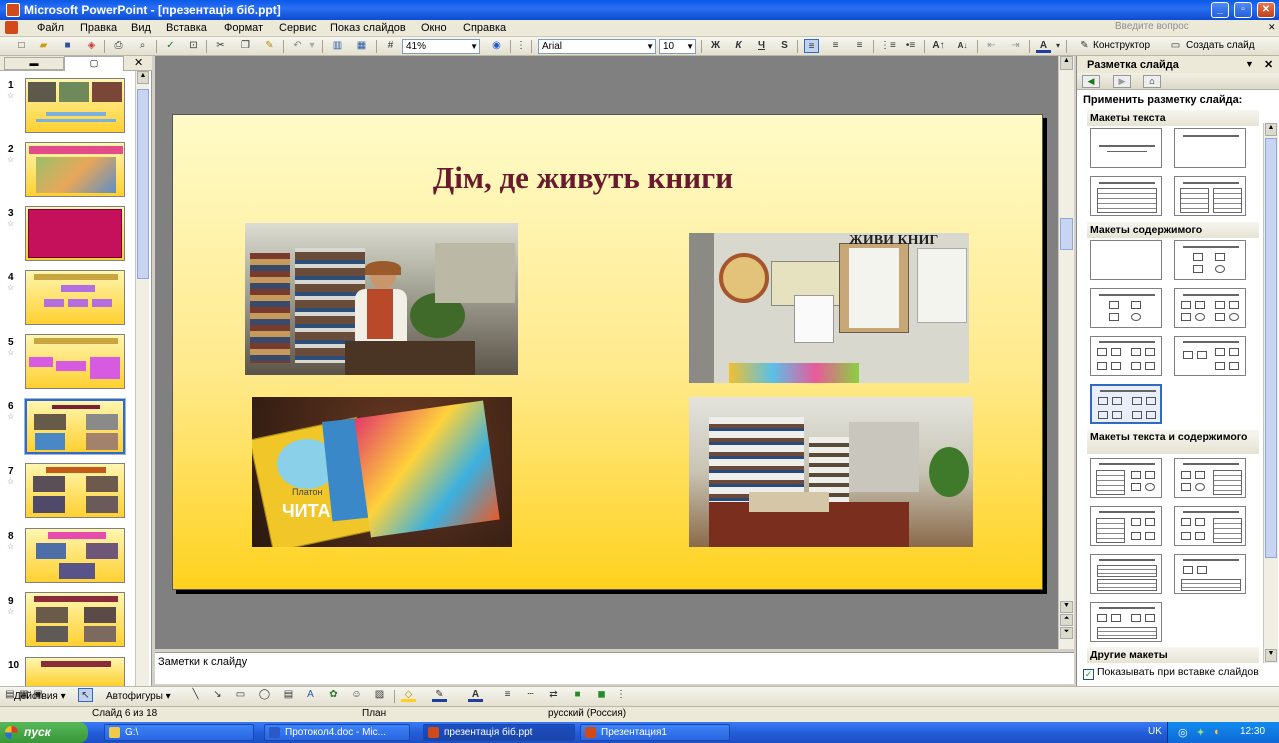 This screenshot has height=743, width=1279. What do you see at coordinates (264, 695) in the screenshot?
I see `oval-icon: ◯` at bounding box center [264, 695].